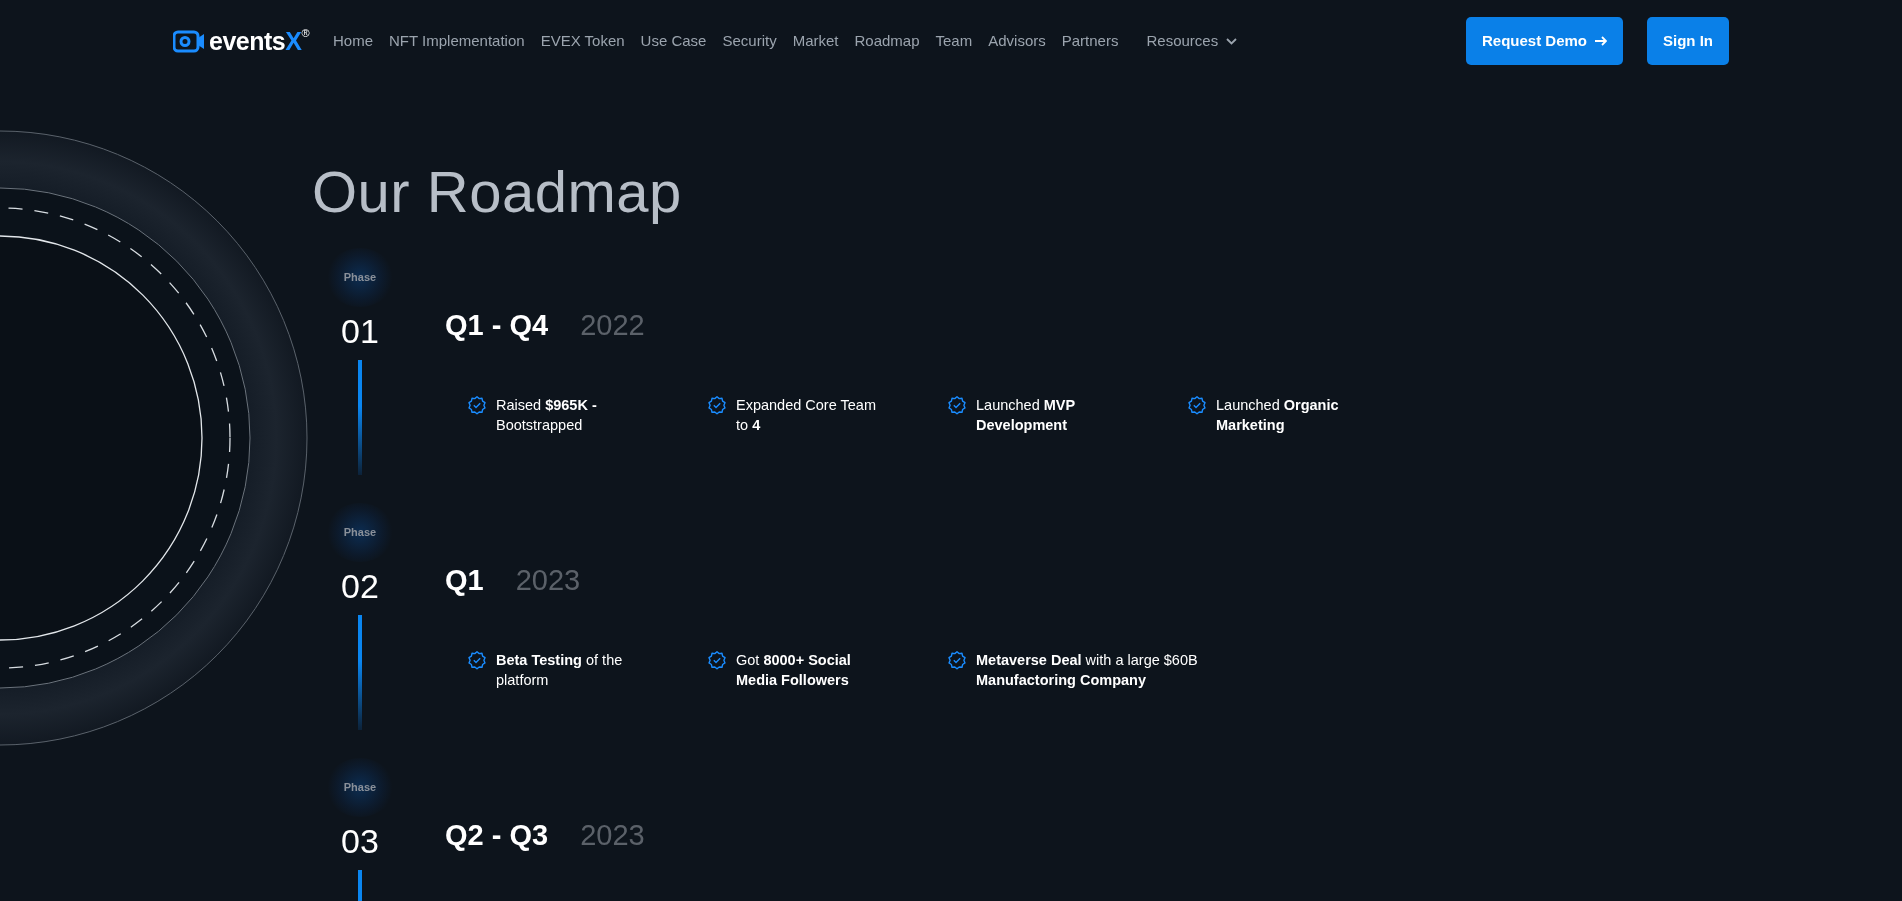 The image size is (1902, 901). What do you see at coordinates (259, 41) in the screenshot?
I see `logo-text: eventsX$^{®}$` at bounding box center [259, 41].